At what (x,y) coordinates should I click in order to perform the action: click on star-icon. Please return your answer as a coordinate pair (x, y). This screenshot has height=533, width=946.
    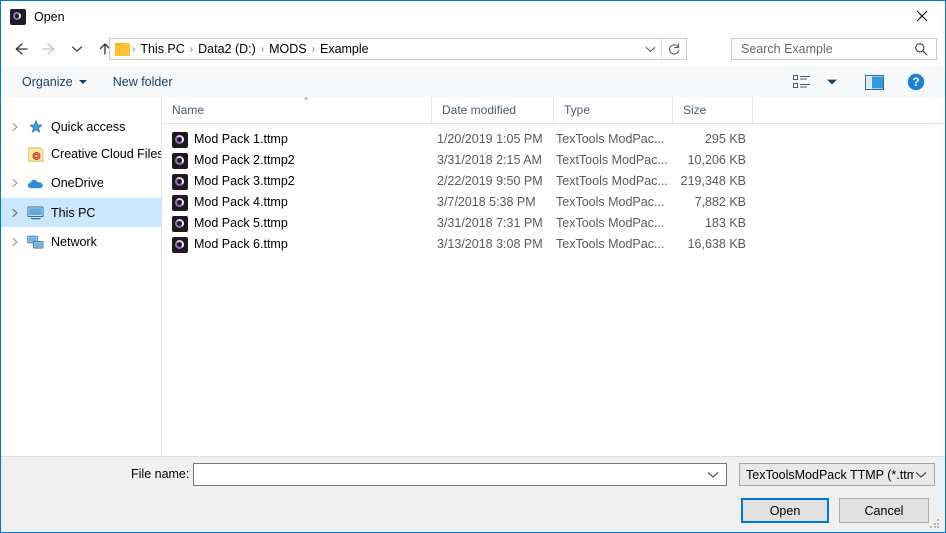
    Looking at the image, I should click on (35, 127).